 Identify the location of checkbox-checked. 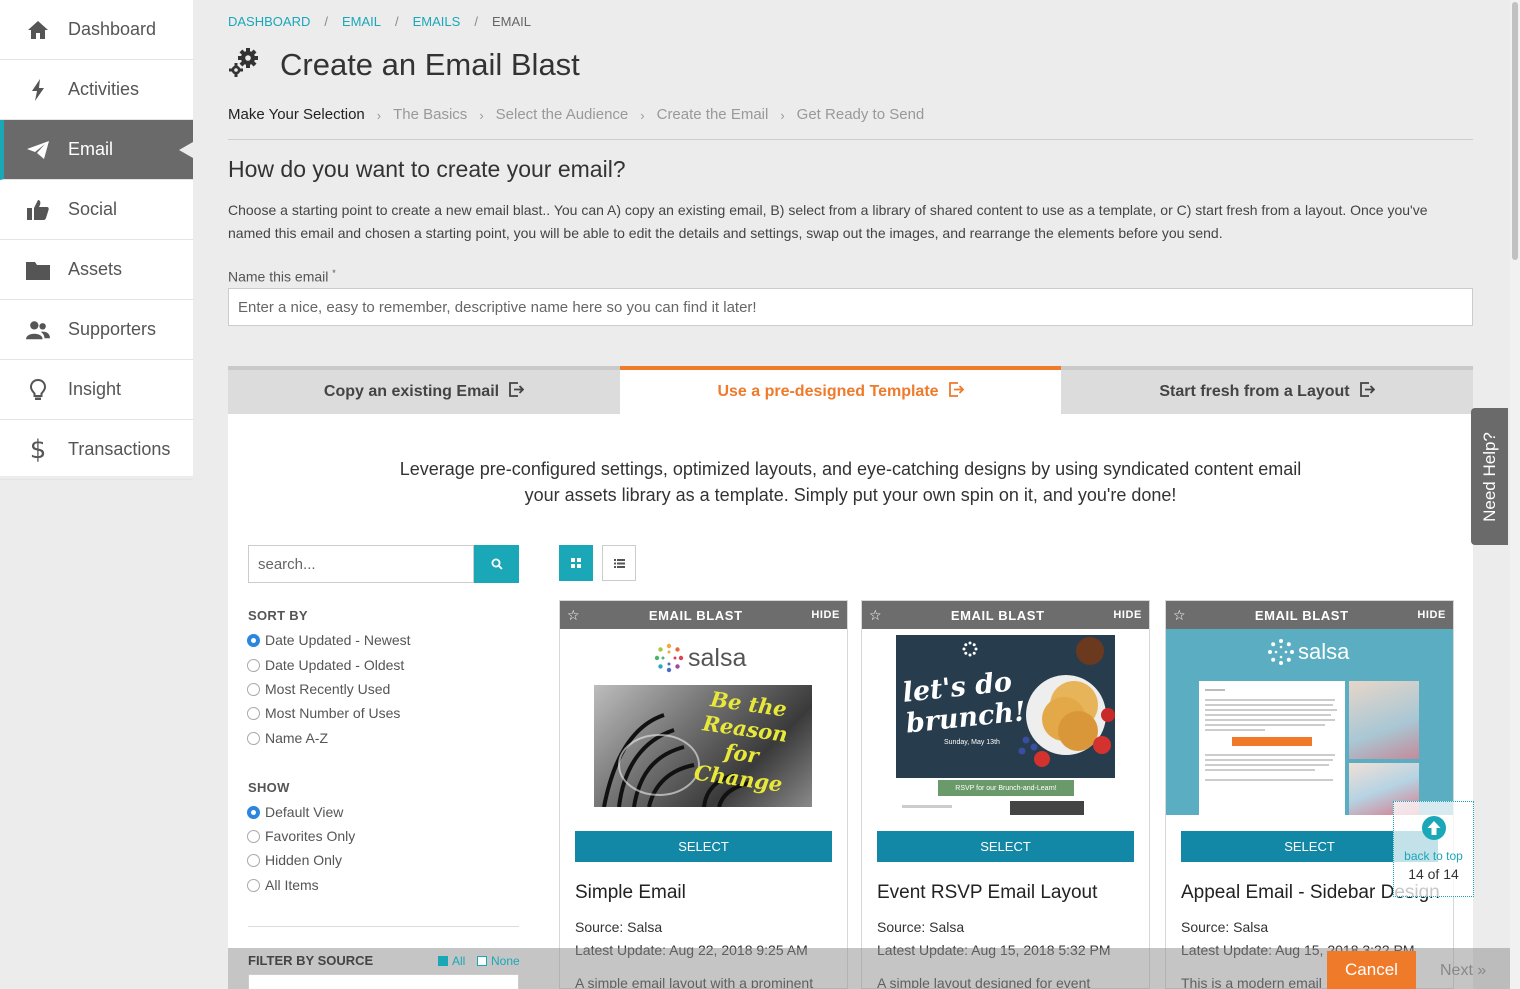
(443, 961).